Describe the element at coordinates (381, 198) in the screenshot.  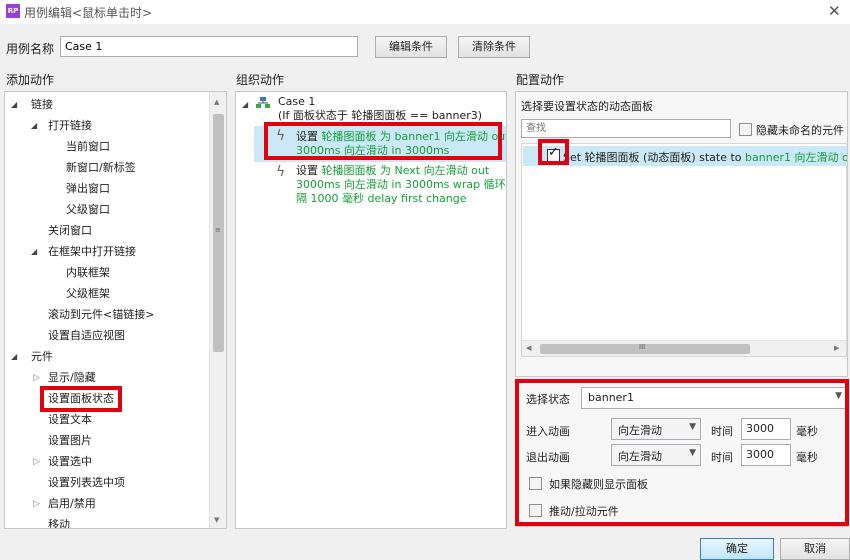
I see `action-text: 隔 1000 毫秒 delay first change` at that location.